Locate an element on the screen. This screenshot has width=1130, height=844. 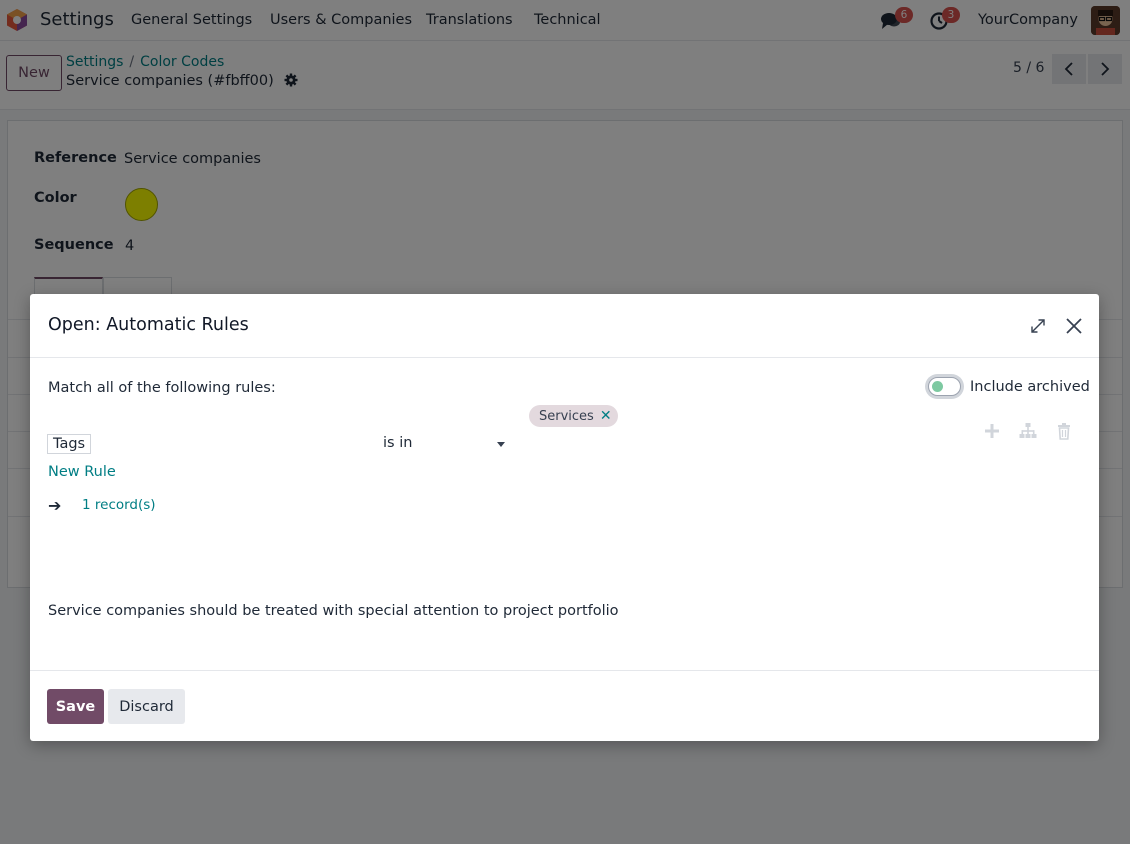
arrow-right-icon: ➔ is located at coordinates (55, 505).